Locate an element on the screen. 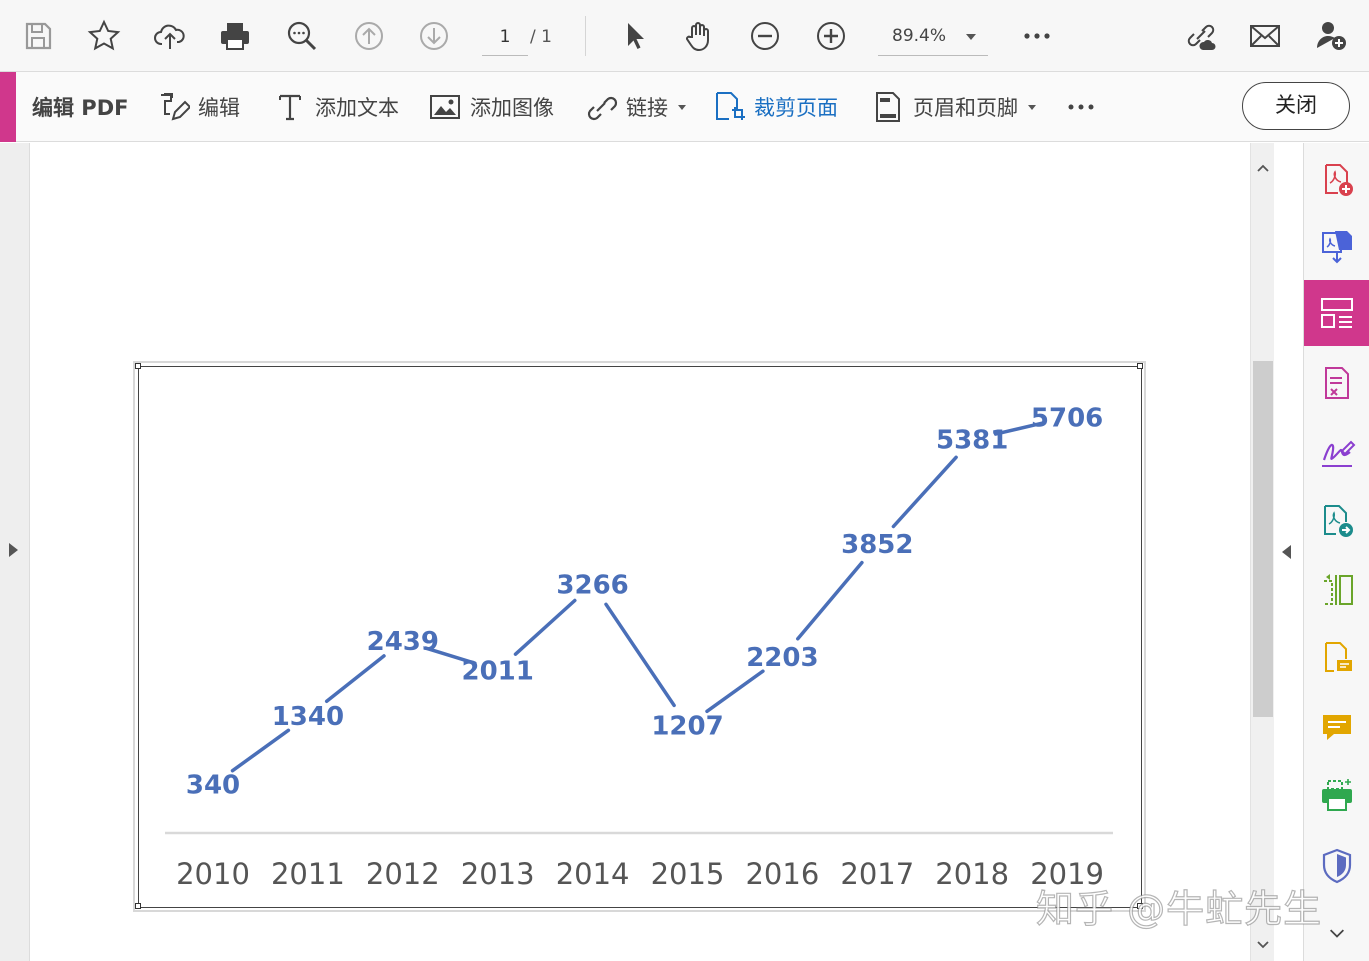 This screenshot has height=961, width=1369. search-icon is located at coordinates (302, 36).